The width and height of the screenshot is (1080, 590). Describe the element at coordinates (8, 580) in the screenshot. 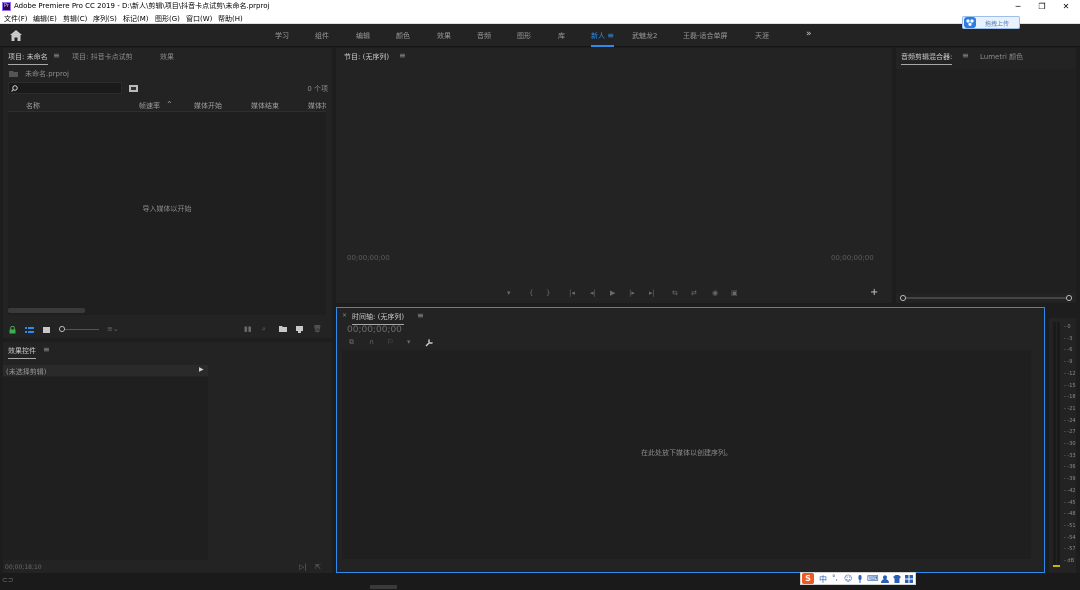

I see `status-info-icon: ⊂⊃` at that location.